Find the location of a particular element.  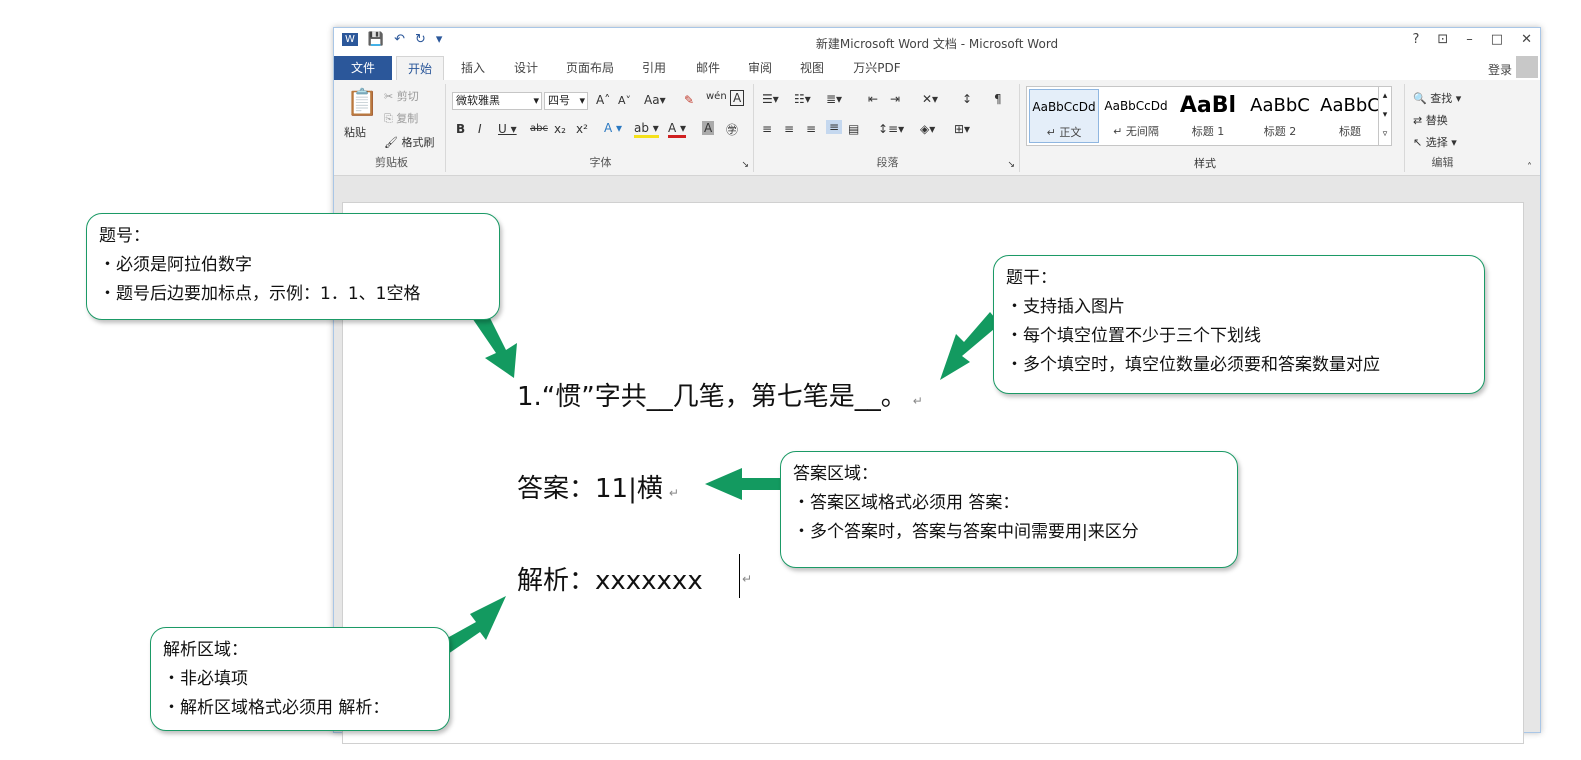

callout-title: 题号： is located at coordinates (124, 236).